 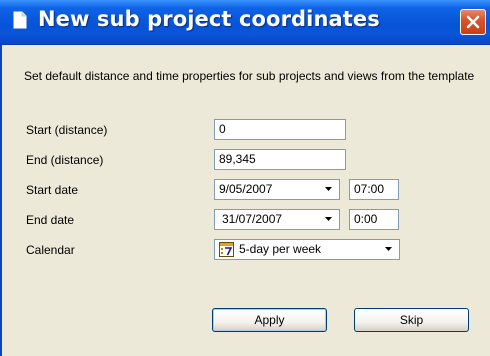 What do you see at coordinates (374, 189) in the screenshot?
I see `start-time-input: 07:00` at bounding box center [374, 189].